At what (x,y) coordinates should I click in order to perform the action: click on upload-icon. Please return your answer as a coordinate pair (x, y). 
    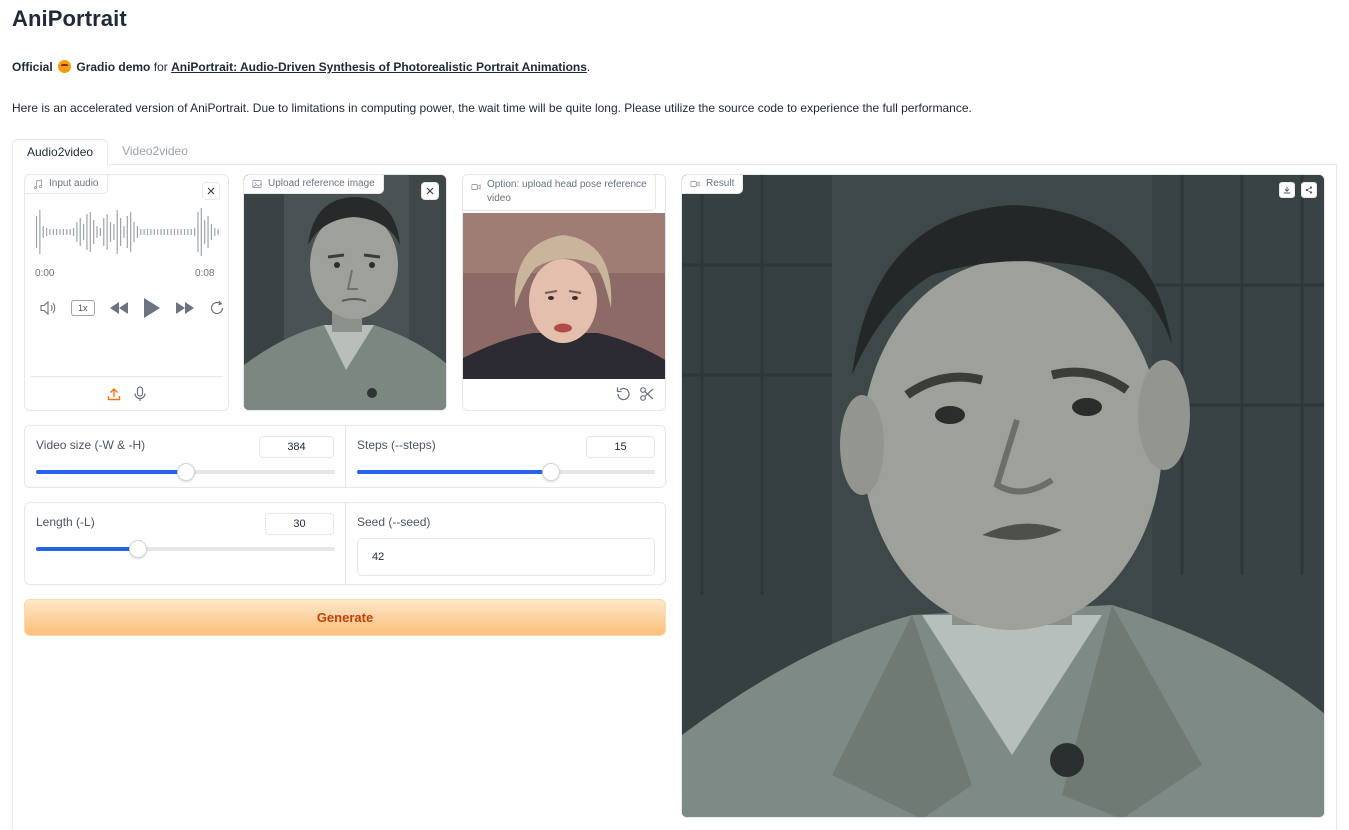
    Looking at the image, I should click on (114, 394).